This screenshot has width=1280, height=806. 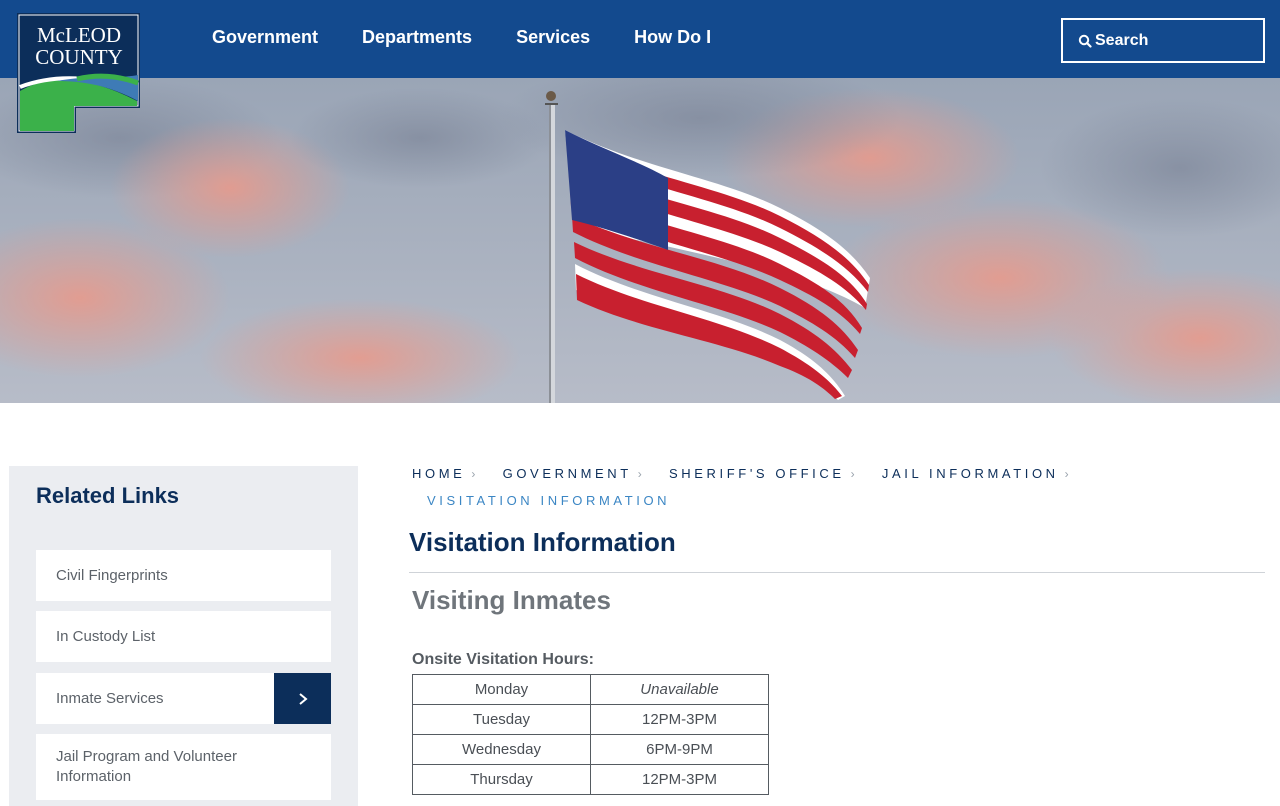 I want to click on nav-how-do-i: How Do I, so click(x=672, y=37).